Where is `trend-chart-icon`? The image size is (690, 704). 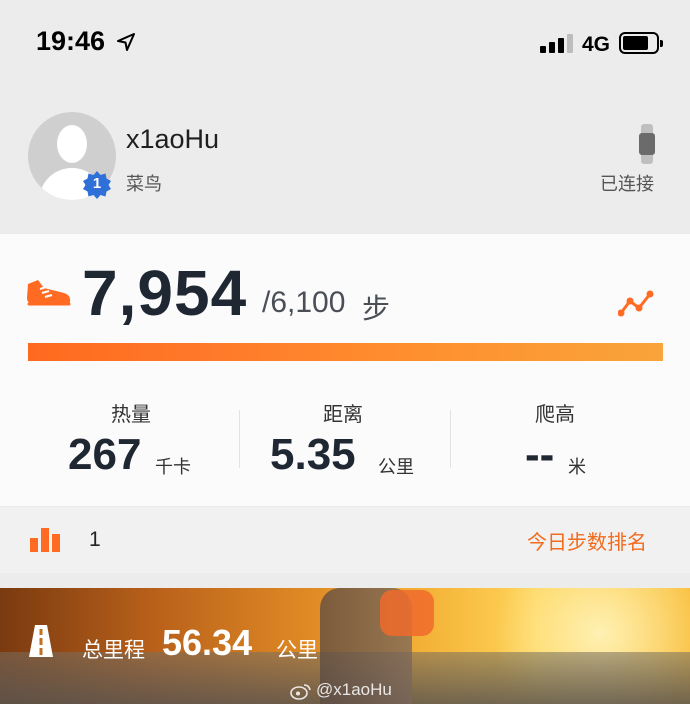
trend-chart-icon is located at coordinates (636, 304).